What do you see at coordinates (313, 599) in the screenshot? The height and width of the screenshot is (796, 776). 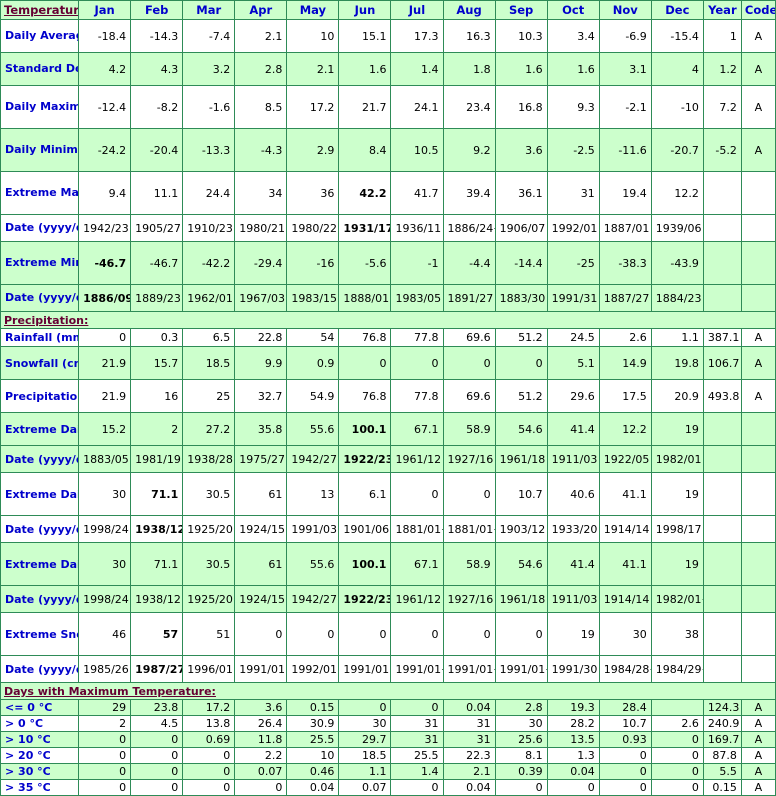 I see `cell-extreme-daily-precipitation-date-may: 1942/27` at bounding box center [313, 599].